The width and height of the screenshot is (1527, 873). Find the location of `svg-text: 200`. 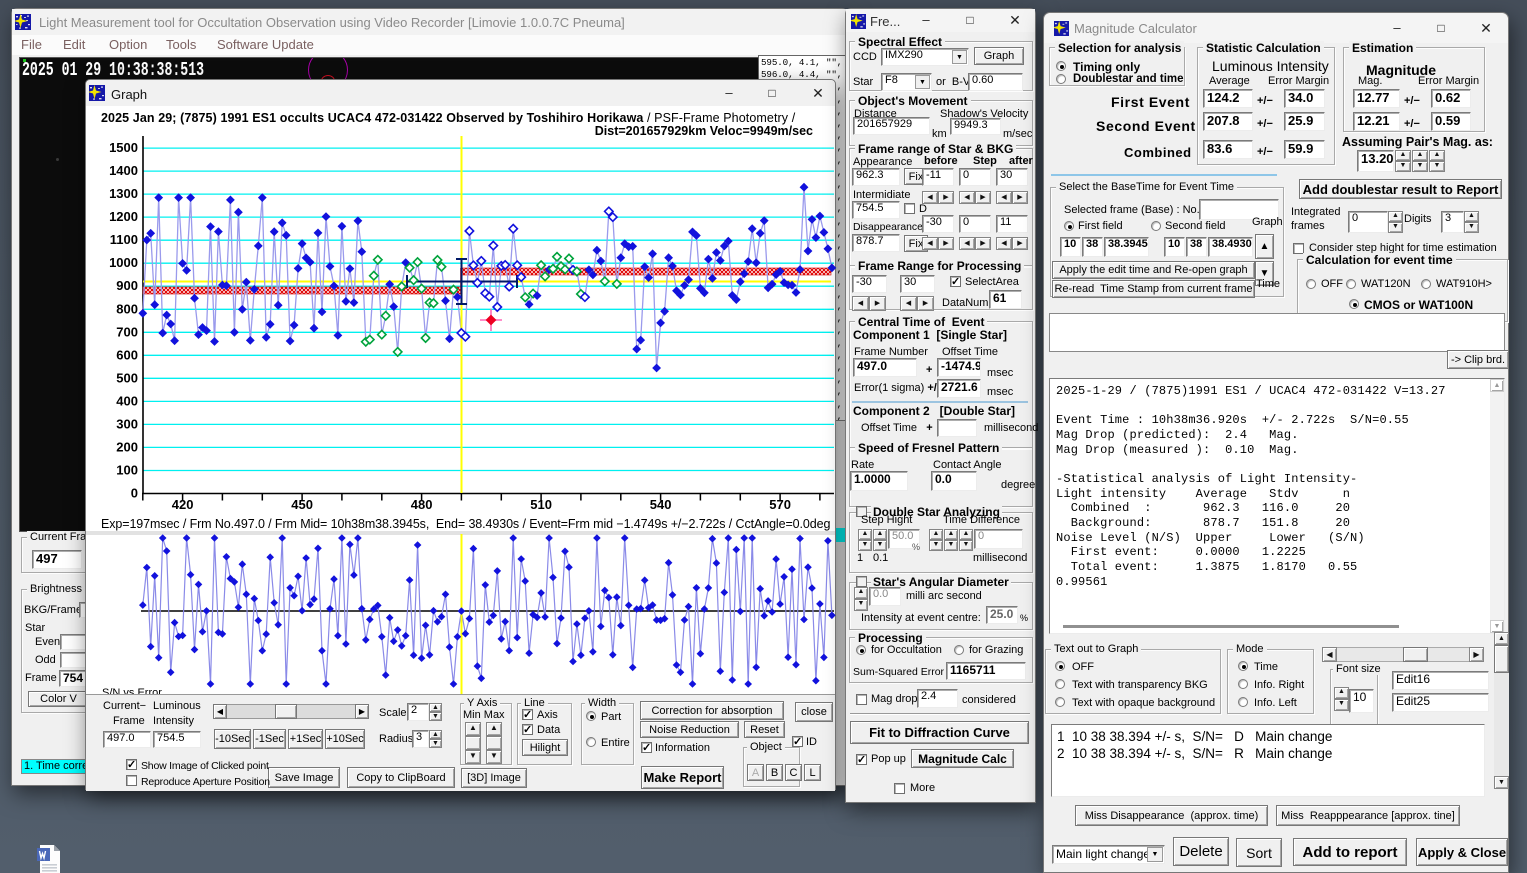

svg-text: 200 is located at coordinates (127, 446).